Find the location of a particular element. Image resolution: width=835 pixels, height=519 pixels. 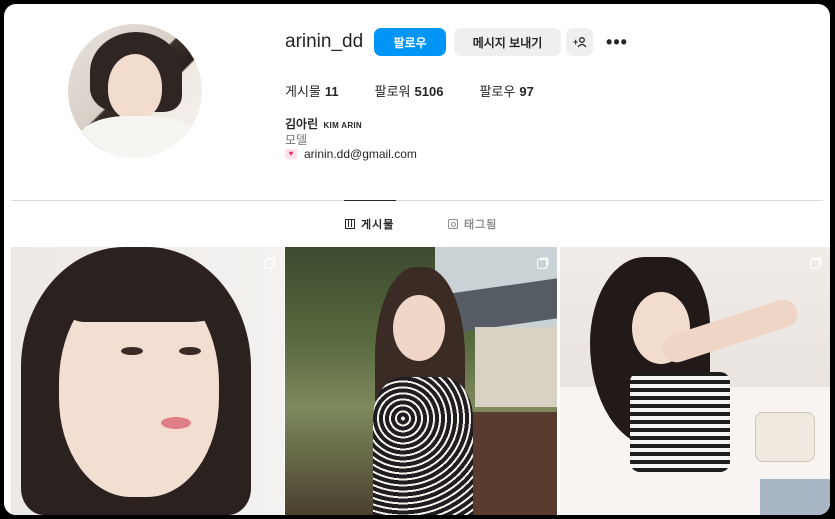

following-count: 97 is located at coordinates (526, 91).